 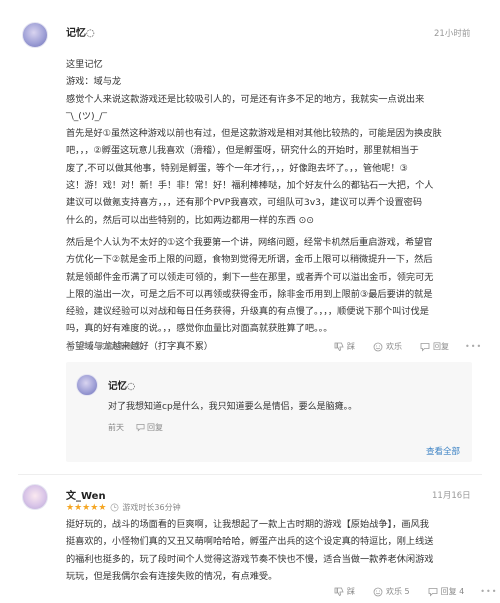 What do you see at coordinates (245, 99) in the screenshot?
I see `review-line: 感觉个人来说这款游戏还是比较吸引人的，可是还有许多不足的地方，我就实一点说出来` at bounding box center [245, 99].